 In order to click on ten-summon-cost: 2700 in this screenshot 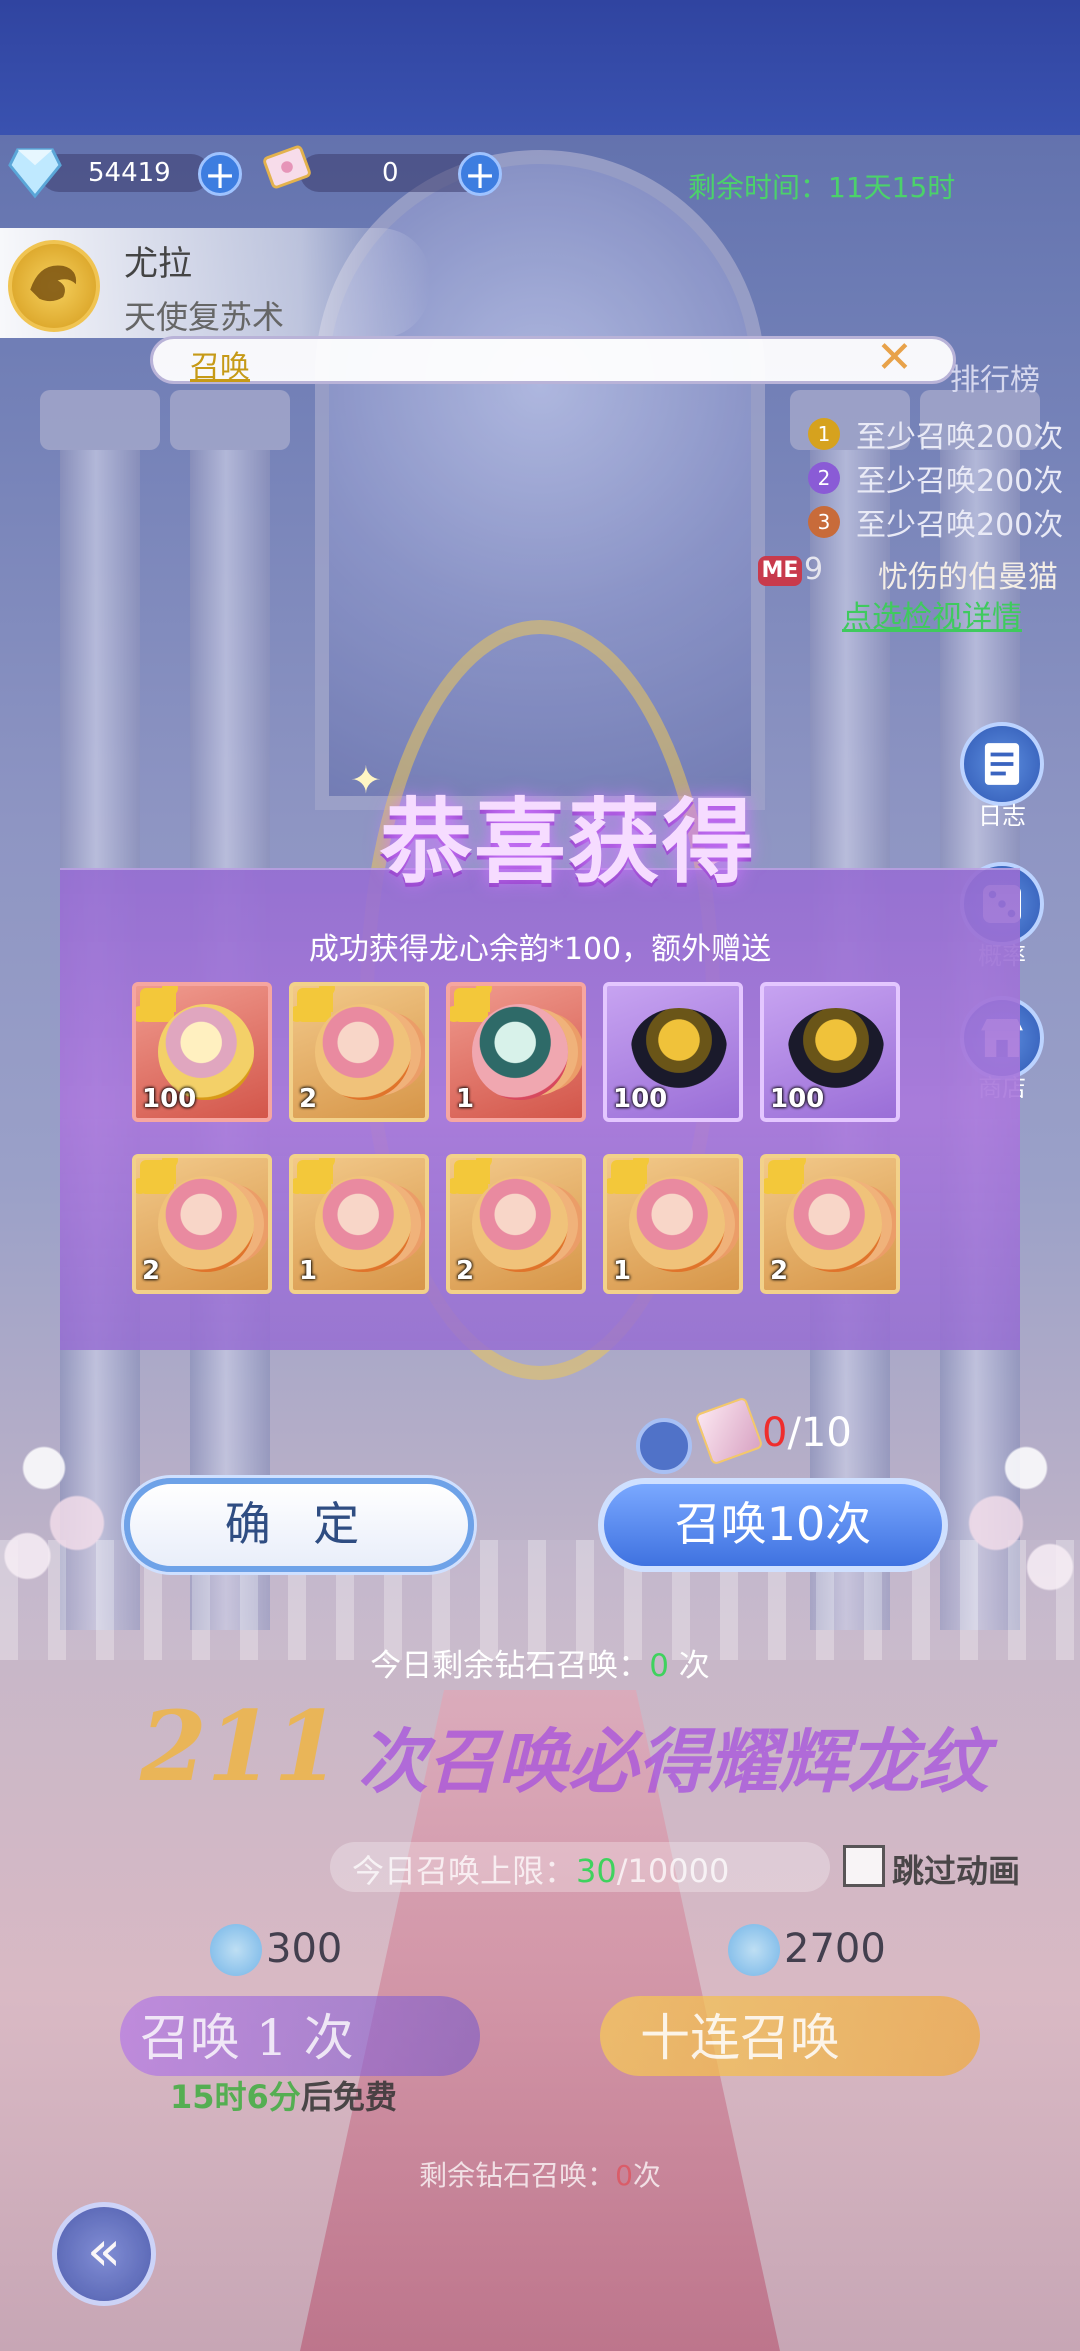, I will do `click(835, 1949)`.